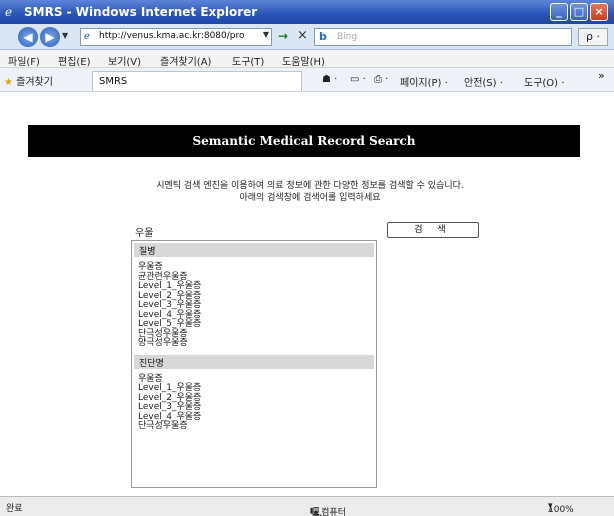 The height and width of the screenshot is (516, 614). I want to click on print-button: ⎙ ·, so click(381, 79).